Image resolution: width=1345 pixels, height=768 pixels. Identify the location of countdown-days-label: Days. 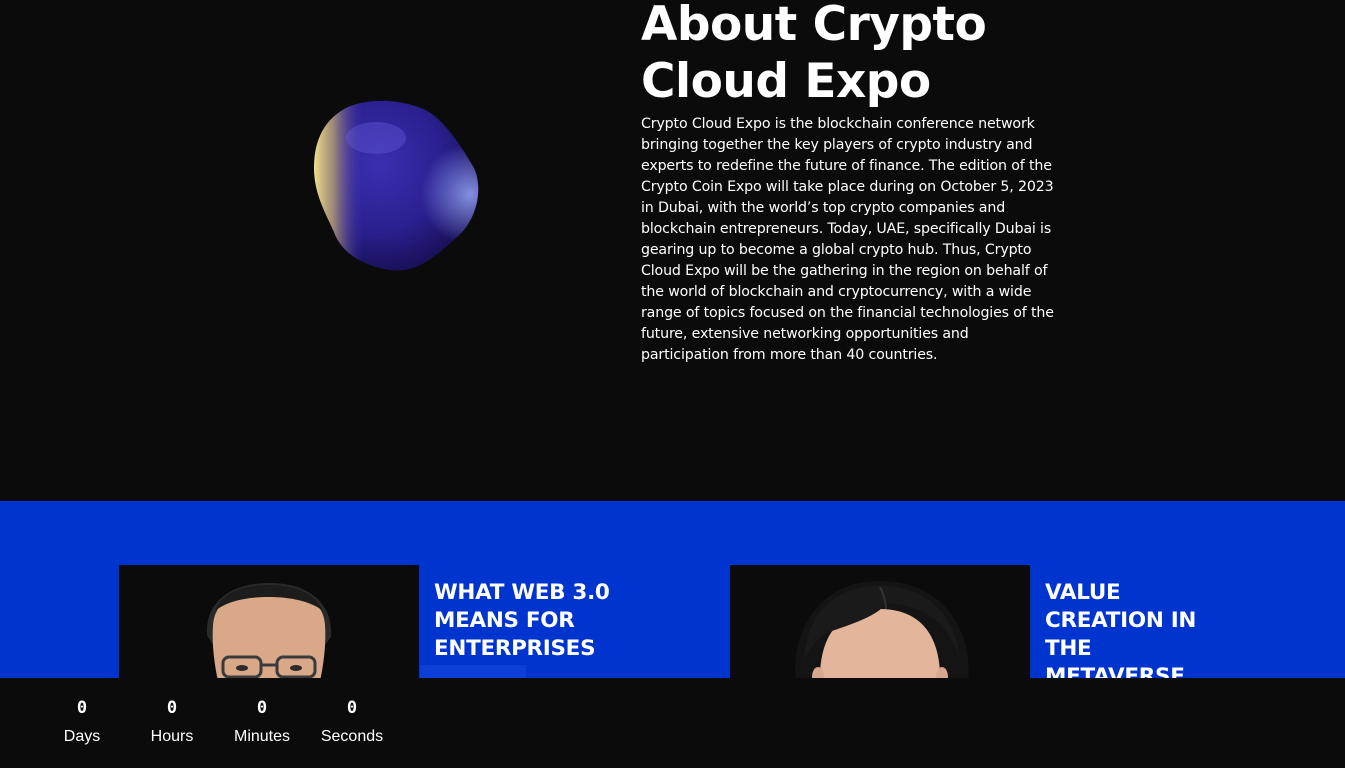
(82, 736).